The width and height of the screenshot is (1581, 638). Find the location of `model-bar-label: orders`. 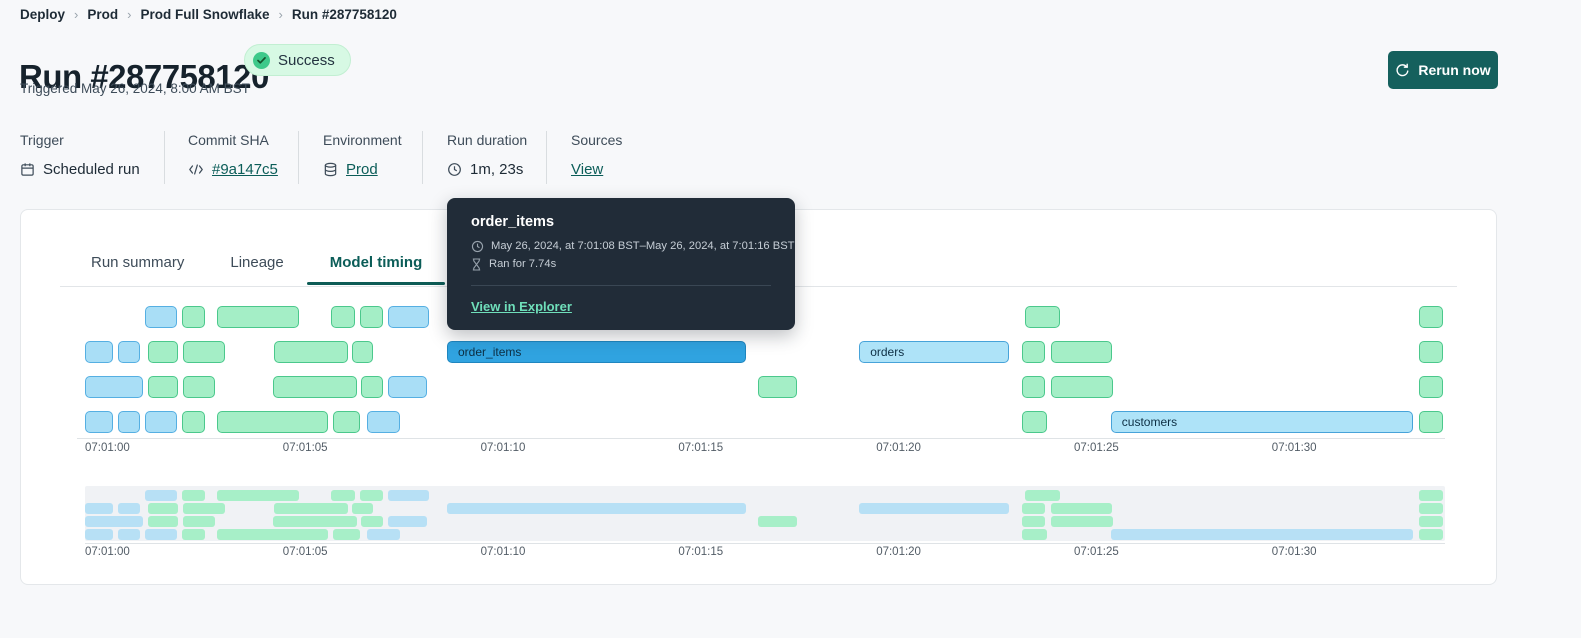

model-bar-label: orders is located at coordinates (887, 352).